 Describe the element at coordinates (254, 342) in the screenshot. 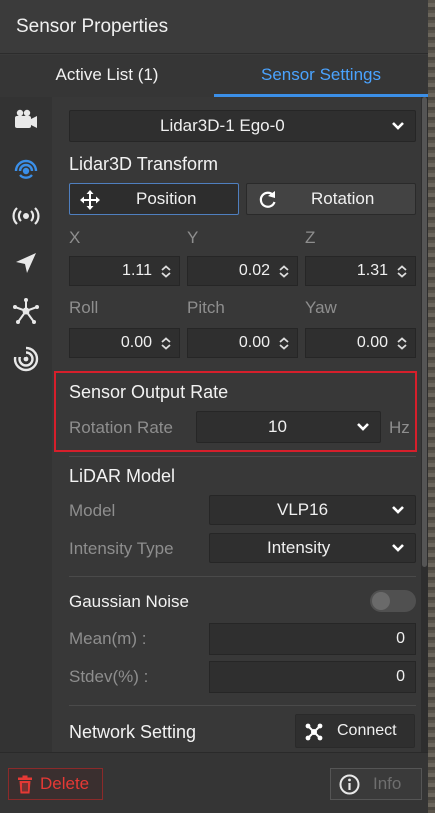

I see `pitch-value: 0.00` at that location.